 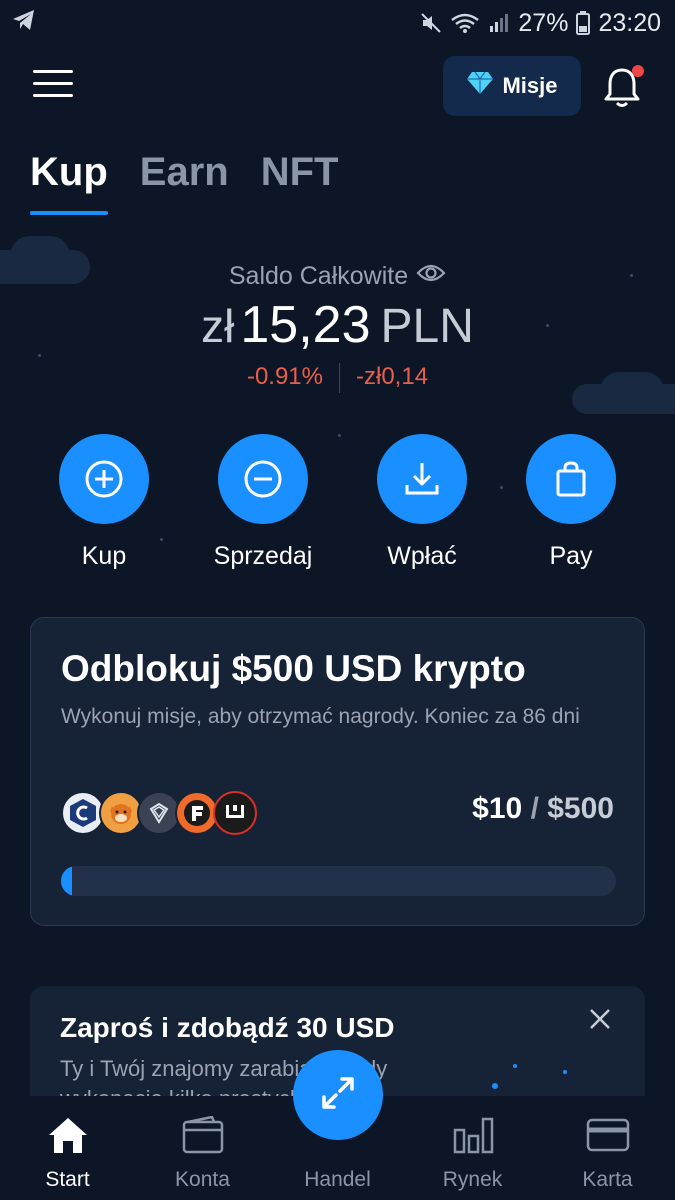 What do you see at coordinates (427, 326) in the screenshot?
I see `currency-code: PLN` at bounding box center [427, 326].